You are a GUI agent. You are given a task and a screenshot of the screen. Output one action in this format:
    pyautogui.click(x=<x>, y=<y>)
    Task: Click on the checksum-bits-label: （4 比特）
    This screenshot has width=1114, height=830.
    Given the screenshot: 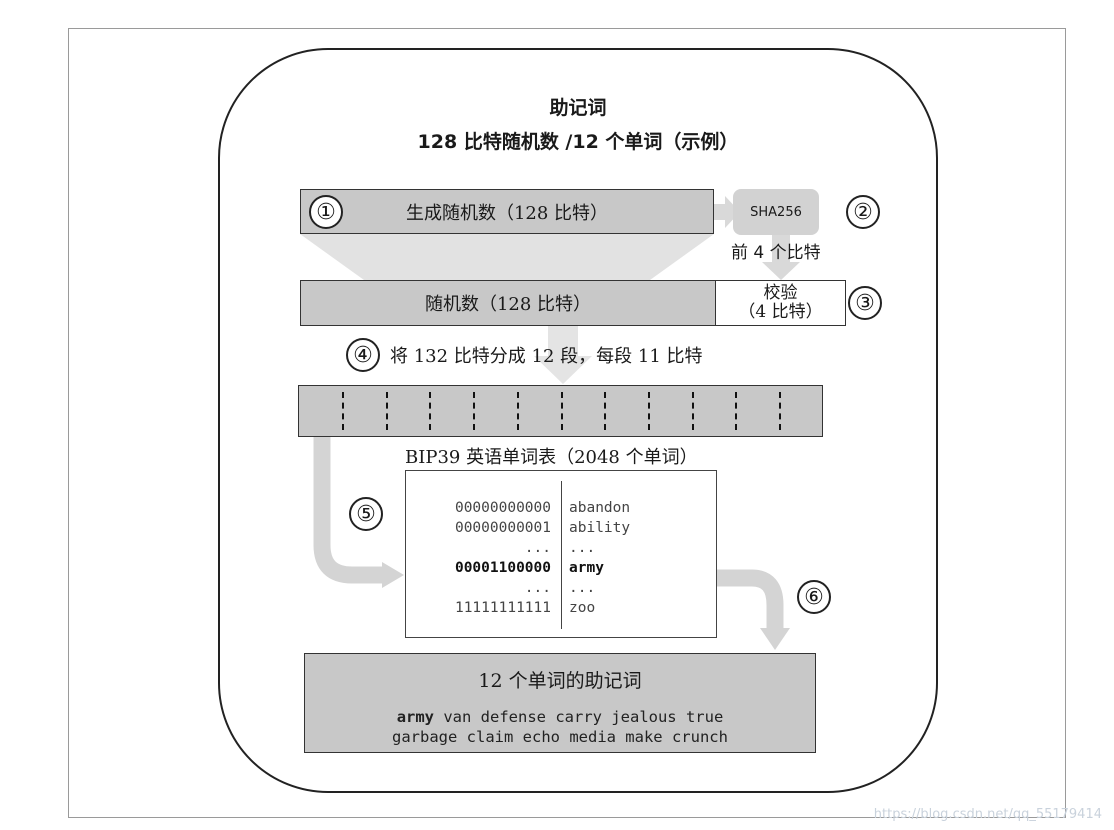 What is the action you would take?
    pyautogui.click(x=780, y=312)
    